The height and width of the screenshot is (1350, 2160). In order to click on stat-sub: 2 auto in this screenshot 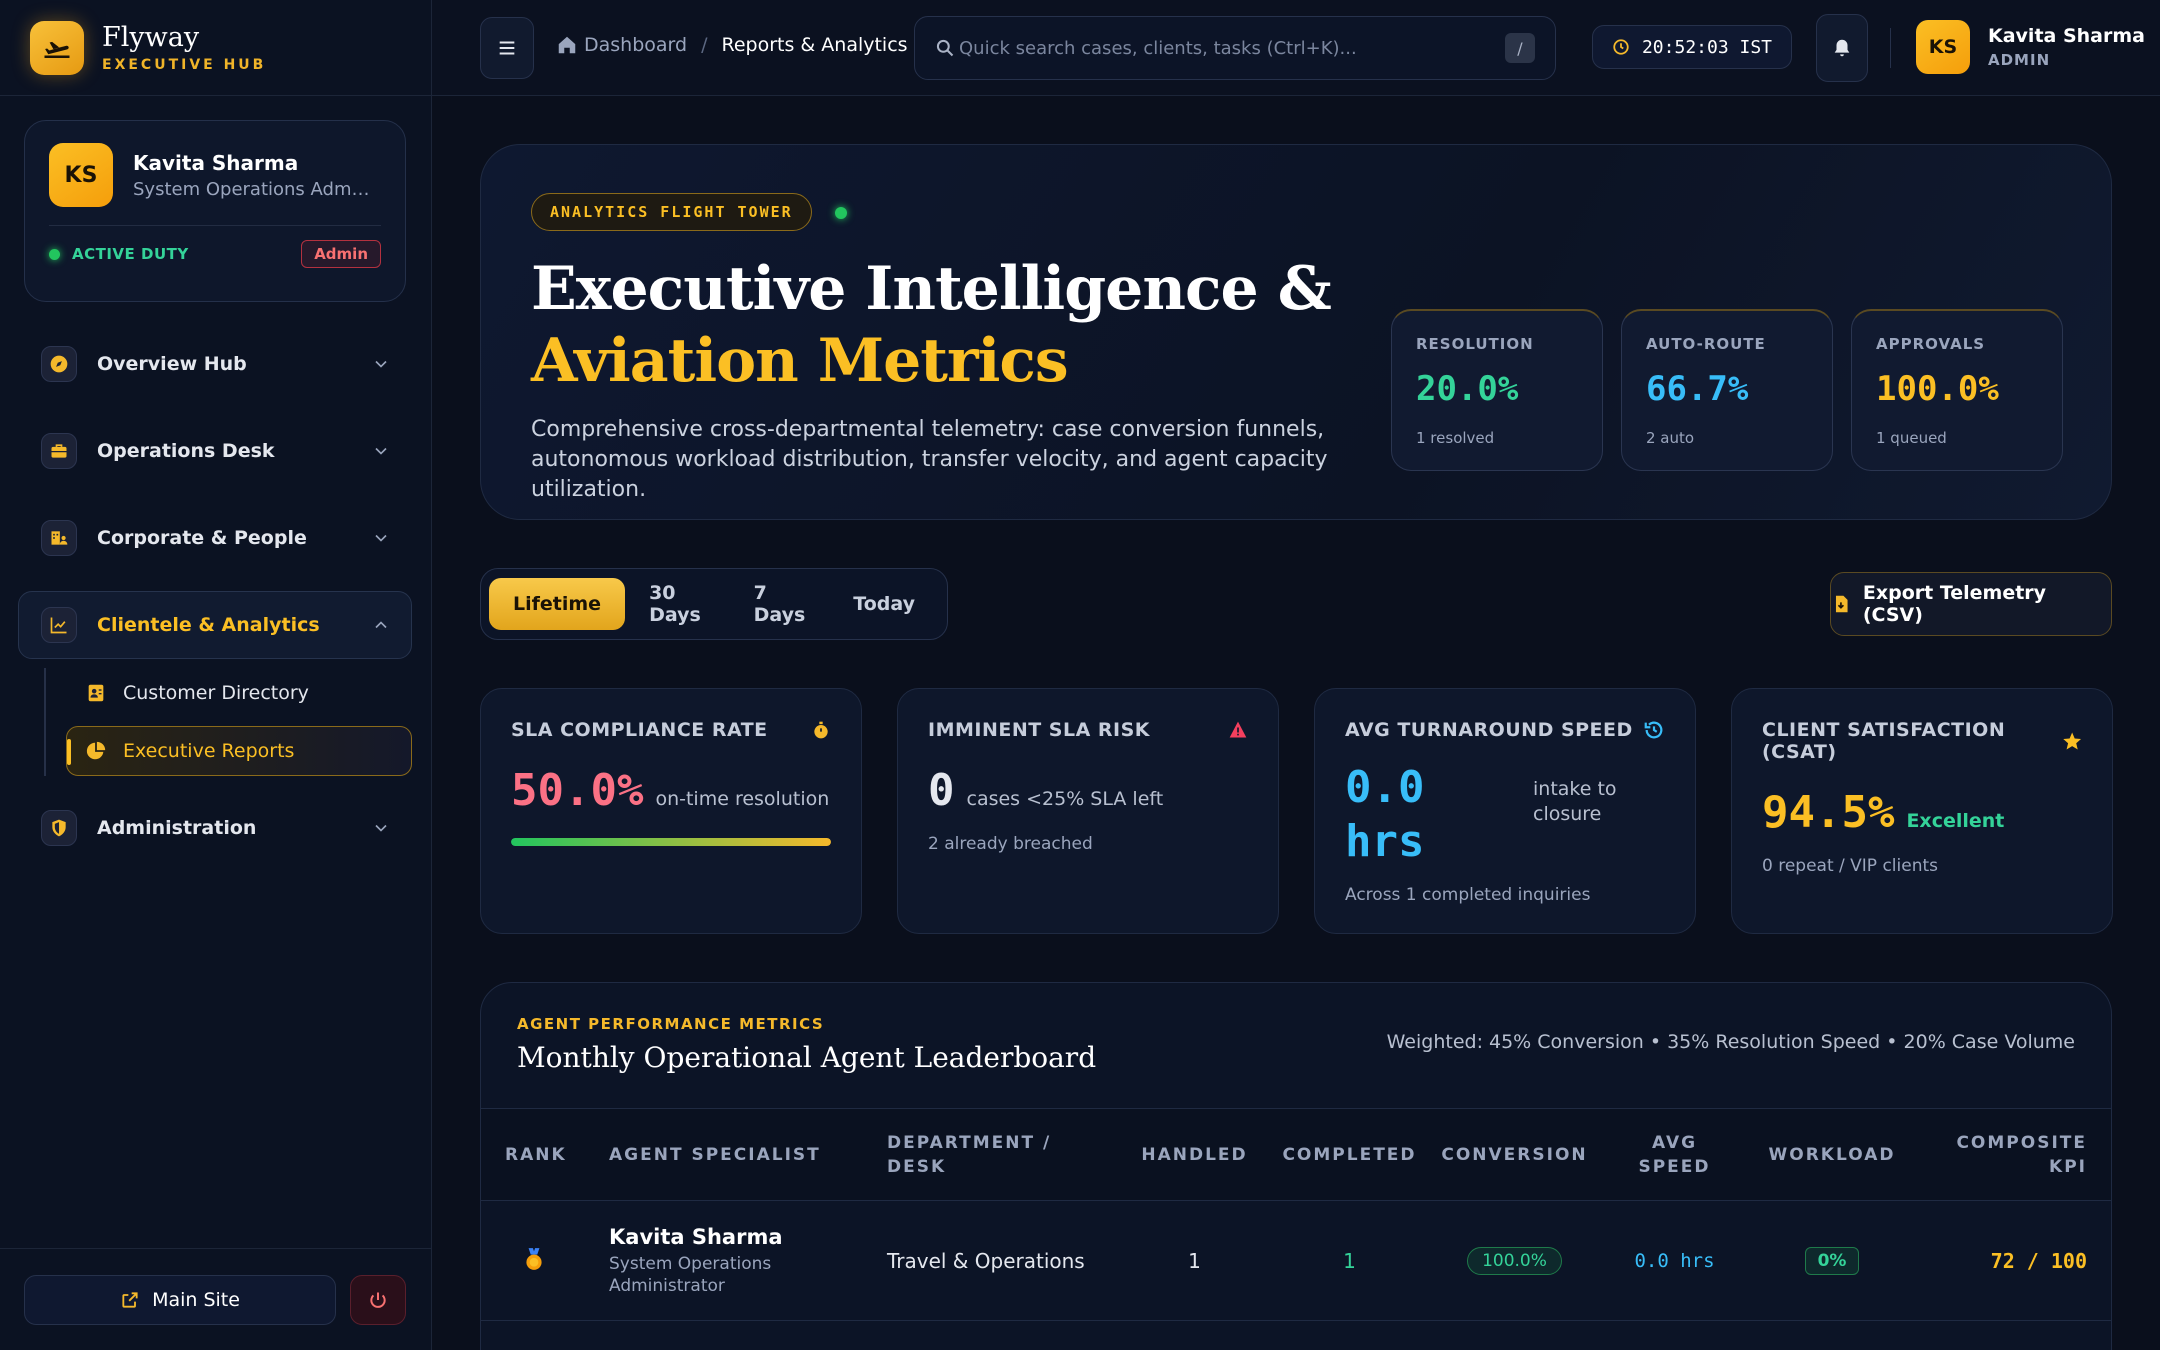, I will do `click(1670, 438)`.